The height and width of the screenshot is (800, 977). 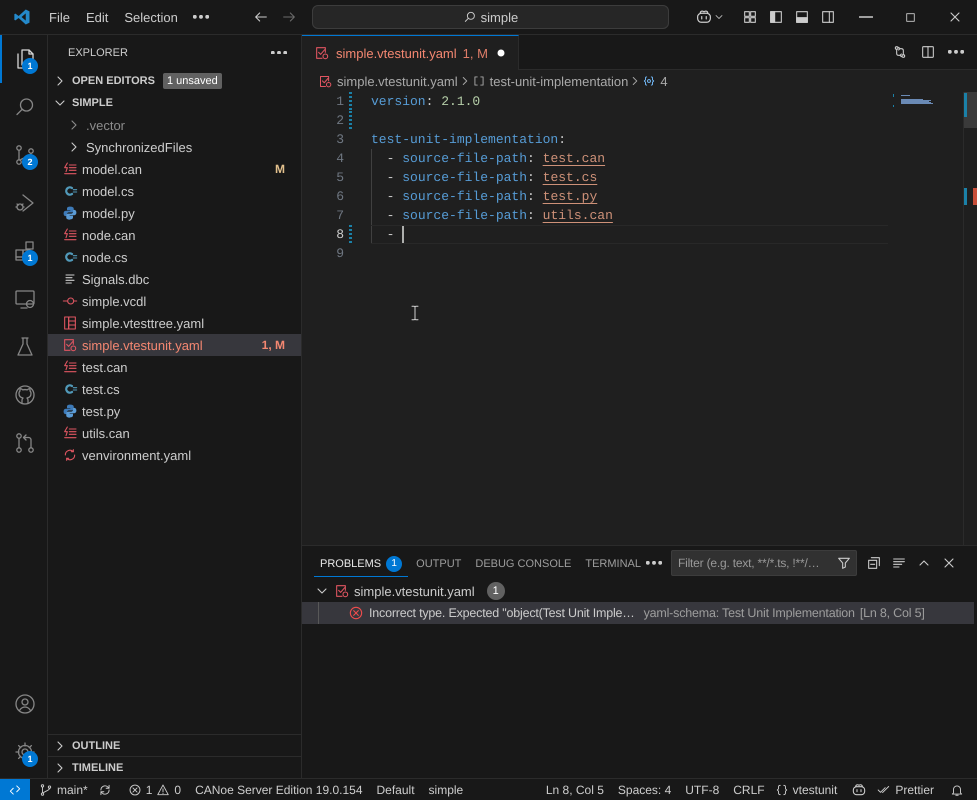 I want to click on cycle-file-icon, so click(x=70, y=455).